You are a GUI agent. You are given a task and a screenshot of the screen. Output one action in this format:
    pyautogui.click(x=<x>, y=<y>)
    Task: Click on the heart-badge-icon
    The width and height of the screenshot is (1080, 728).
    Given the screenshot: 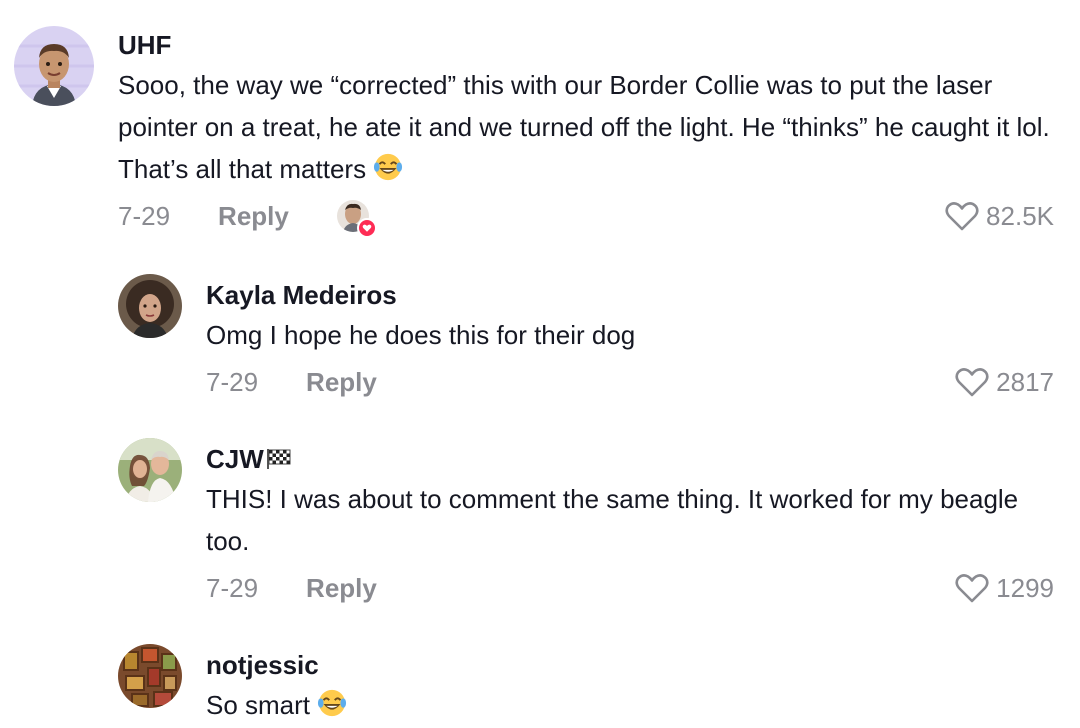 What is the action you would take?
    pyautogui.click(x=366, y=228)
    